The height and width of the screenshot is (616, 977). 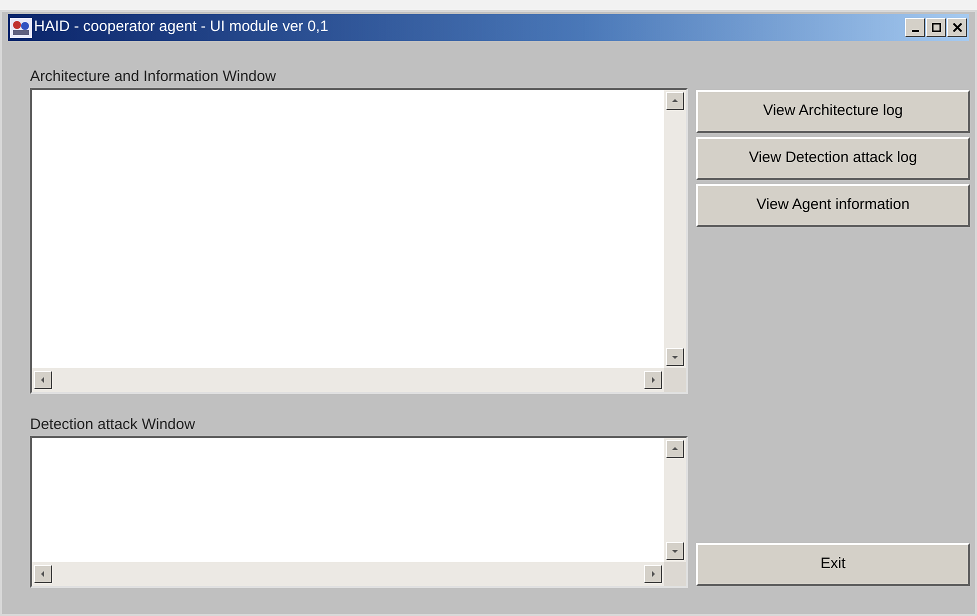 What do you see at coordinates (915, 31) in the screenshot?
I see `minimize-icon` at bounding box center [915, 31].